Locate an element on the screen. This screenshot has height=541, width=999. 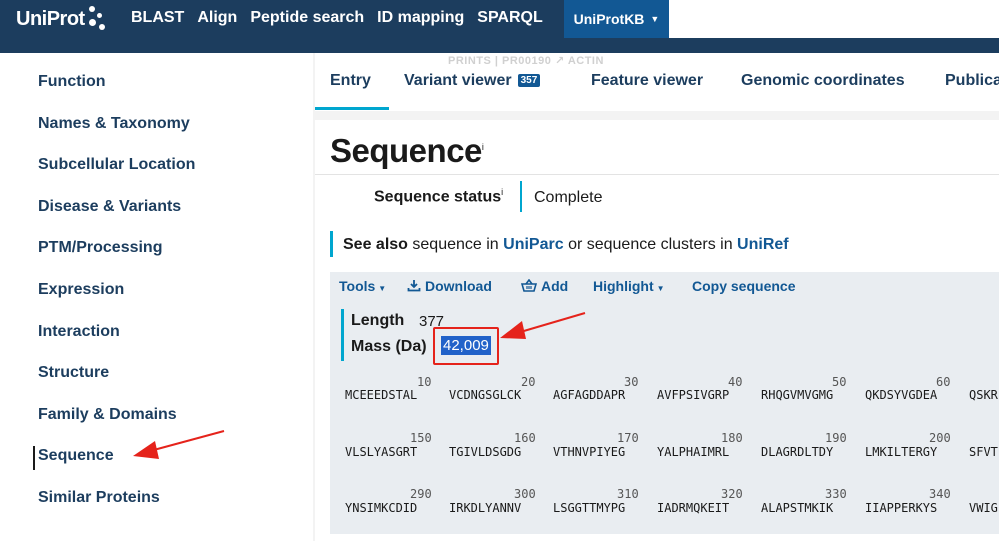
nav-id-mapping: ID mapping is located at coordinates (420, 18).